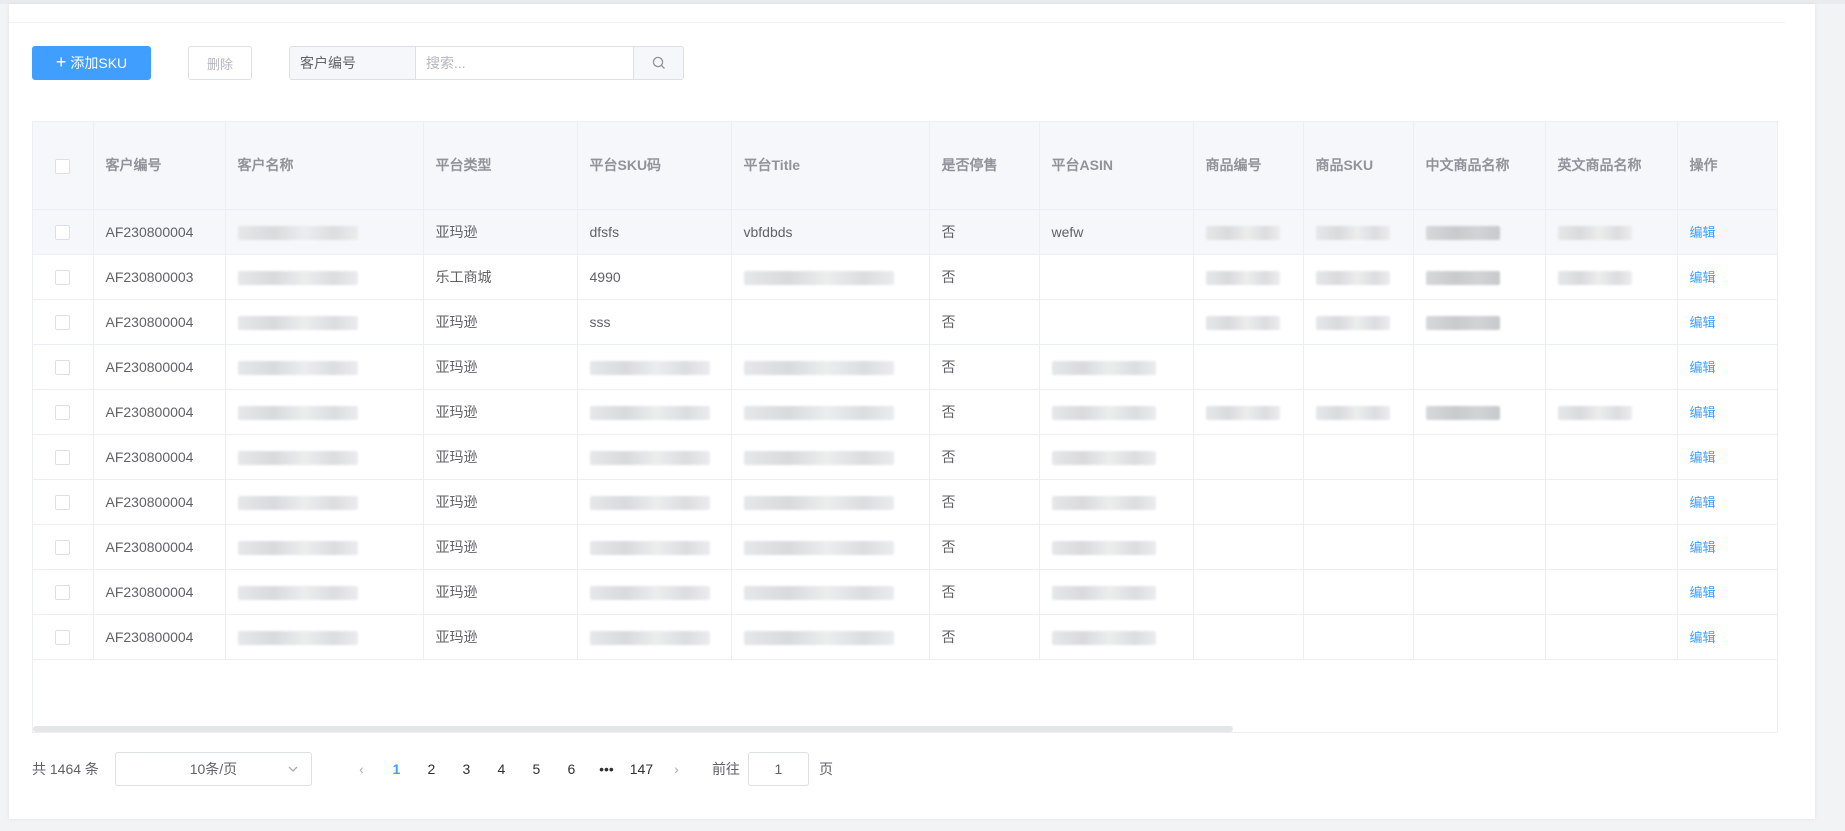  Describe the element at coordinates (536, 769) in the screenshot. I see `page-5: 5` at that location.